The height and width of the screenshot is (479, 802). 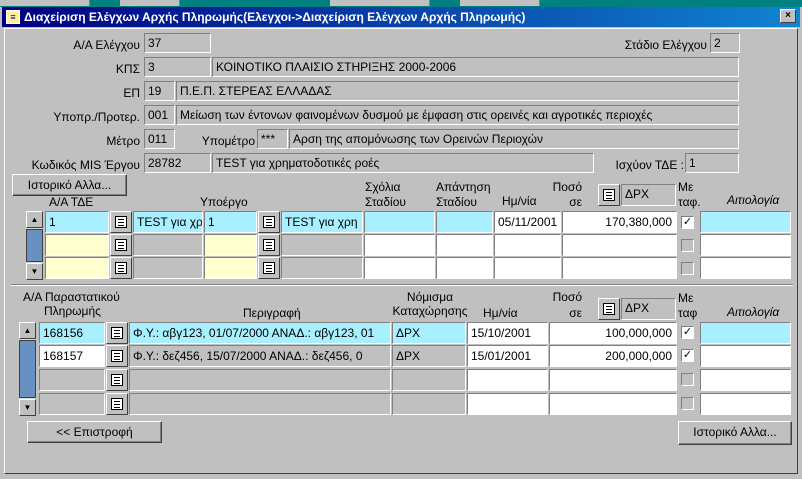 I want to click on block2-scrollbar: ▲ ▼, so click(x=27, y=369).